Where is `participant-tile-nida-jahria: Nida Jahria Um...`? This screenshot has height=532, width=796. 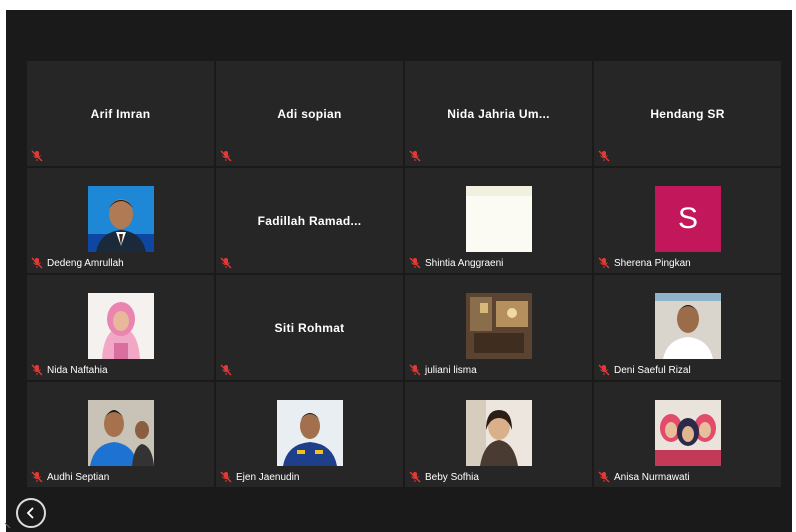 participant-tile-nida-jahria: Nida Jahria Um... is located at coordinates (498, 113).